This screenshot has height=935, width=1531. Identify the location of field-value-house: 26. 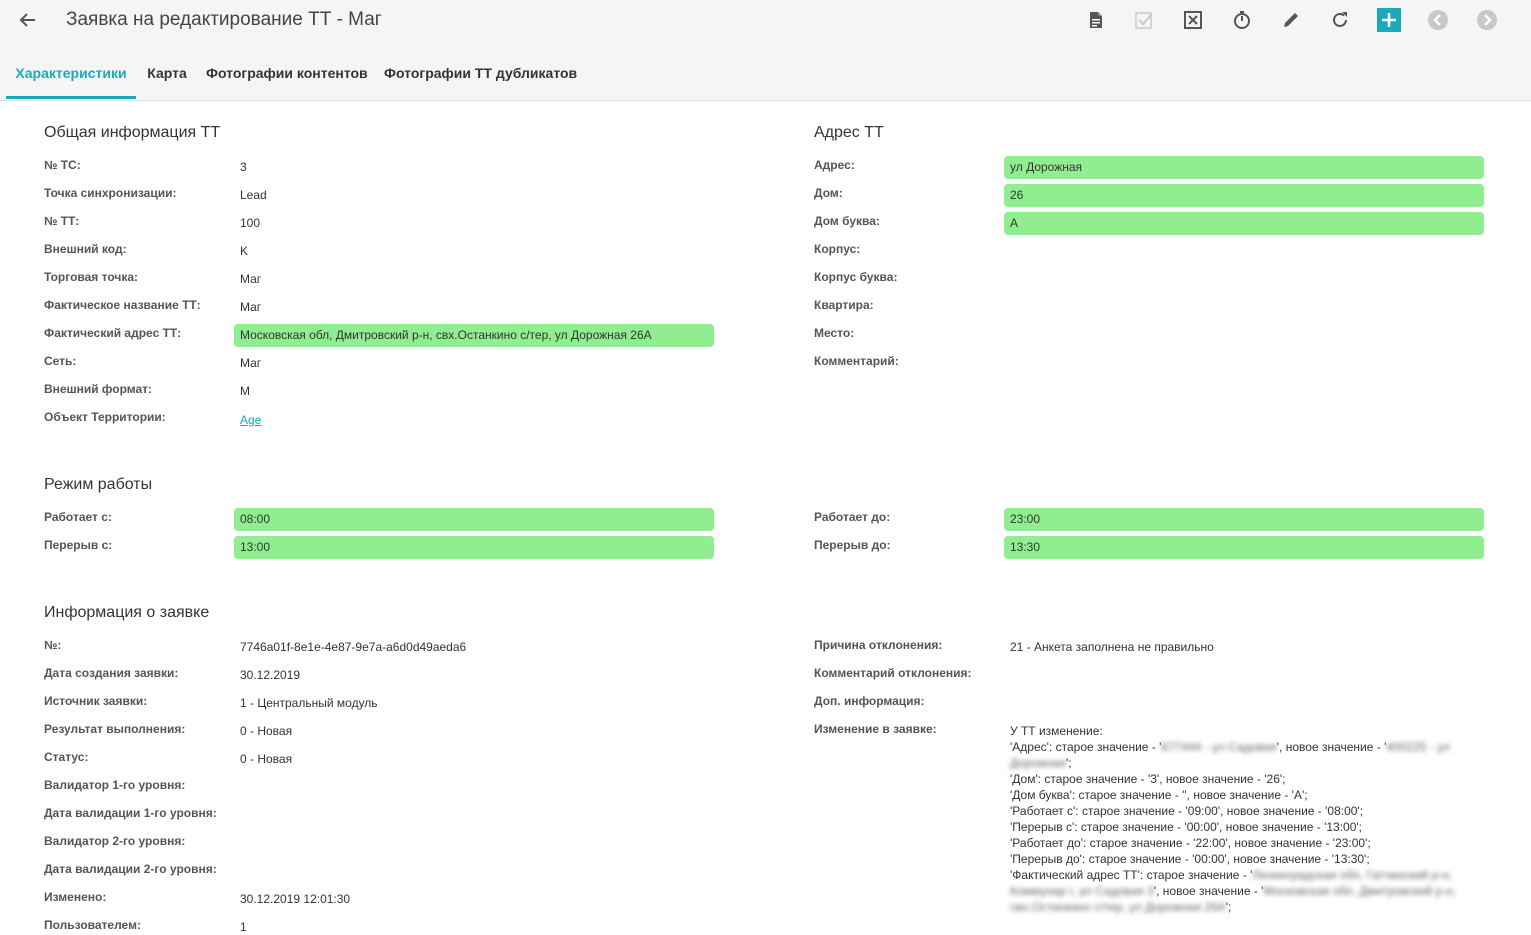
(1244, 195).